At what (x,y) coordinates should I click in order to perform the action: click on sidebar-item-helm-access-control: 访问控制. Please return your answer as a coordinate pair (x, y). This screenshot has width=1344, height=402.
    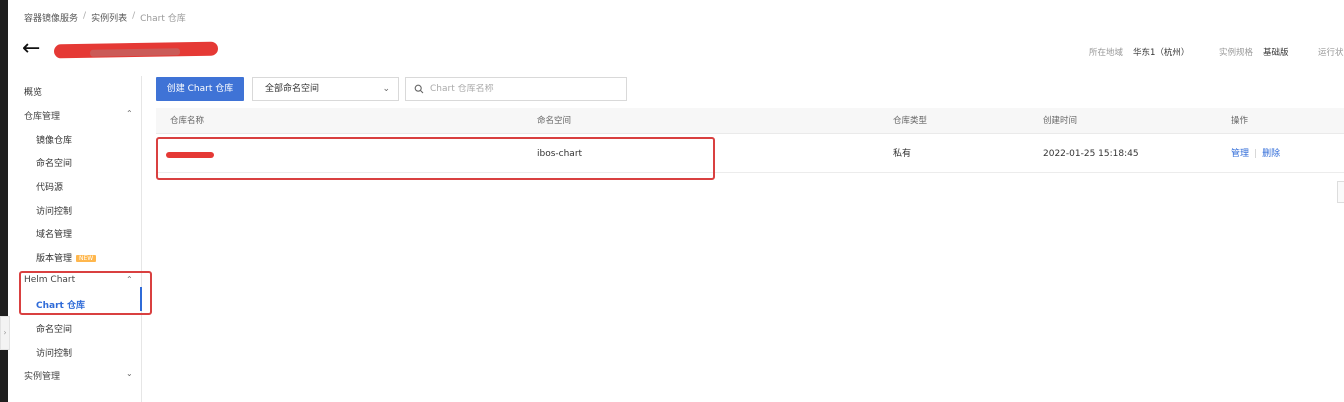
    Looking at the image, I should click on (54, 352).